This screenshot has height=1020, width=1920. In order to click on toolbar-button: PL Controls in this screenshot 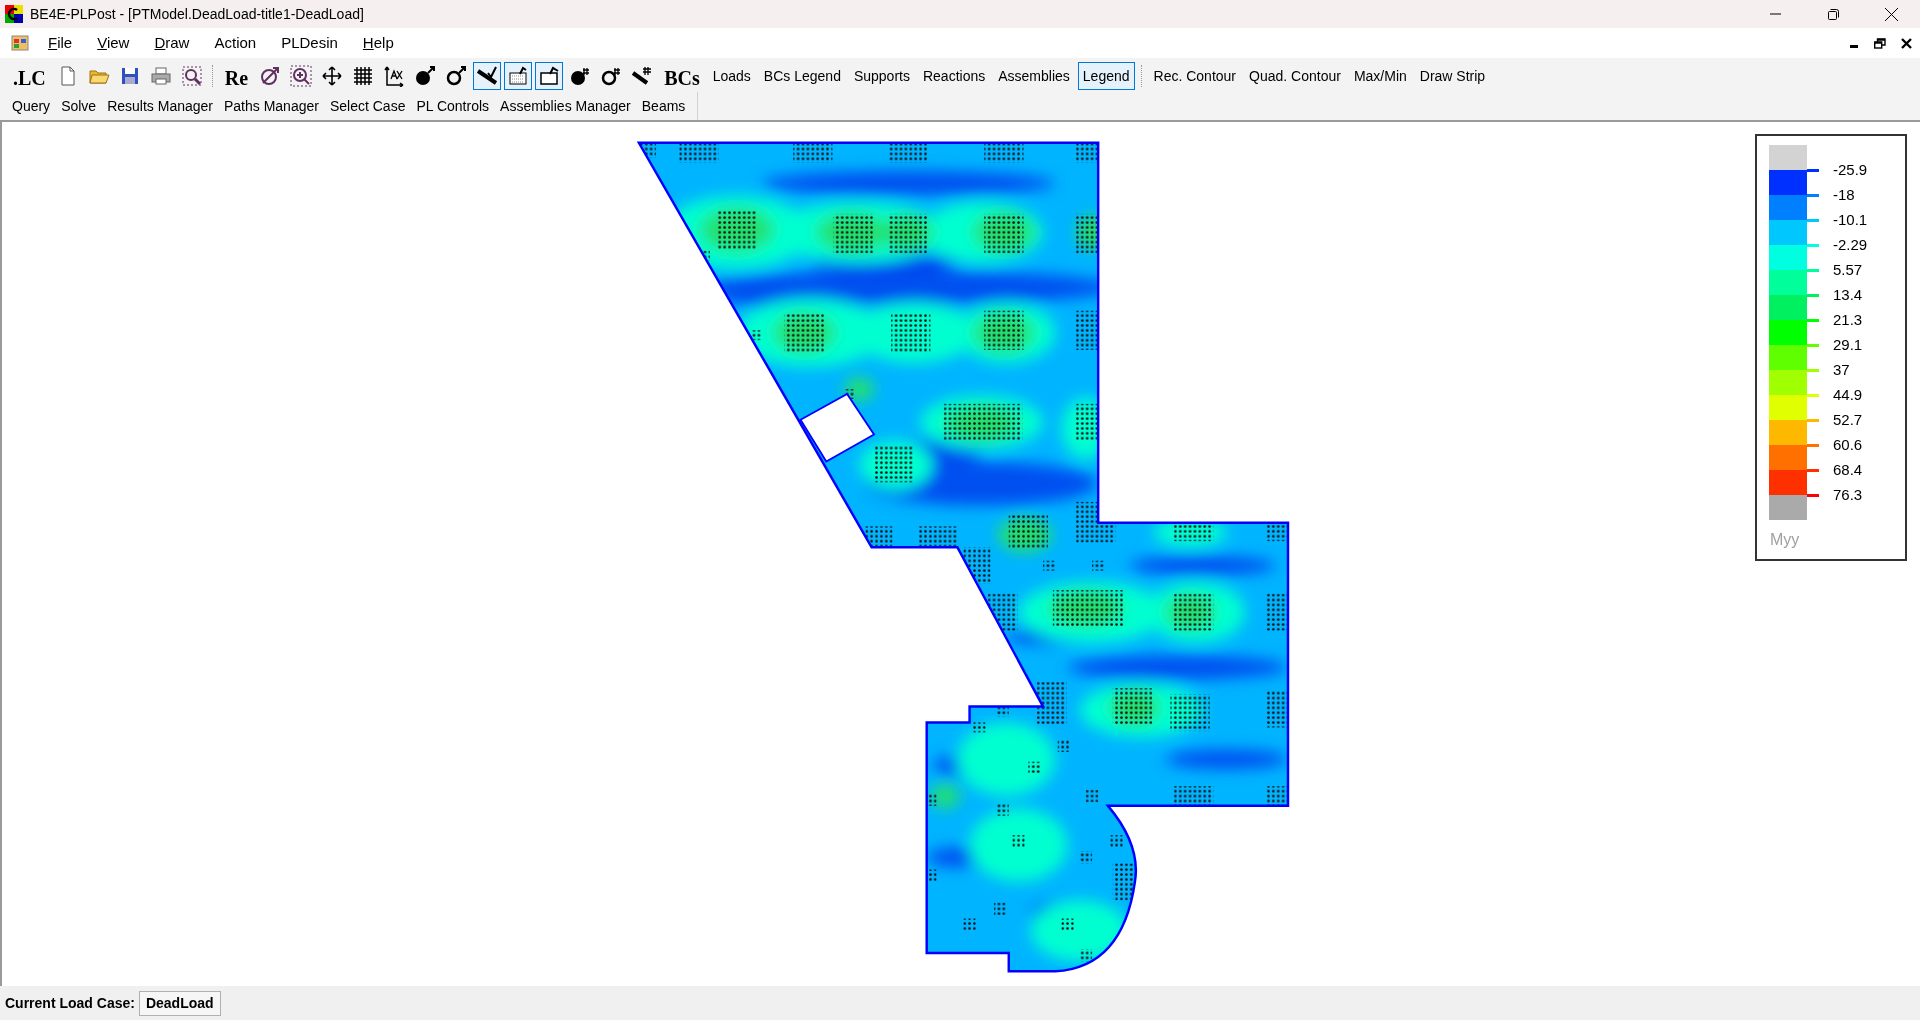, I will do `click(453, 106)`.